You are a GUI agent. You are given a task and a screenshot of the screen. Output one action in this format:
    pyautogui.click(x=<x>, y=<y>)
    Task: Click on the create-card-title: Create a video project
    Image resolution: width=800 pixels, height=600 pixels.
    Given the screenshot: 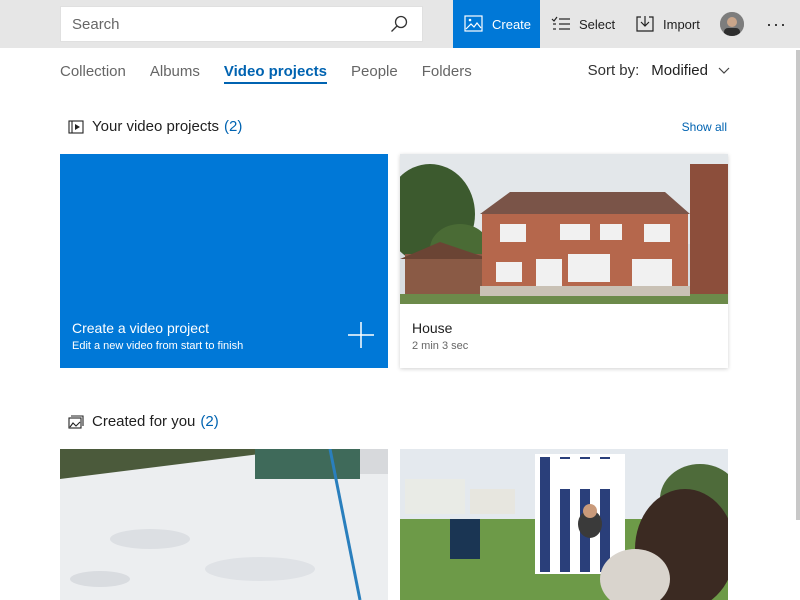 What is the action you would take?
    pyautogui.click(x=140, y=328)
    